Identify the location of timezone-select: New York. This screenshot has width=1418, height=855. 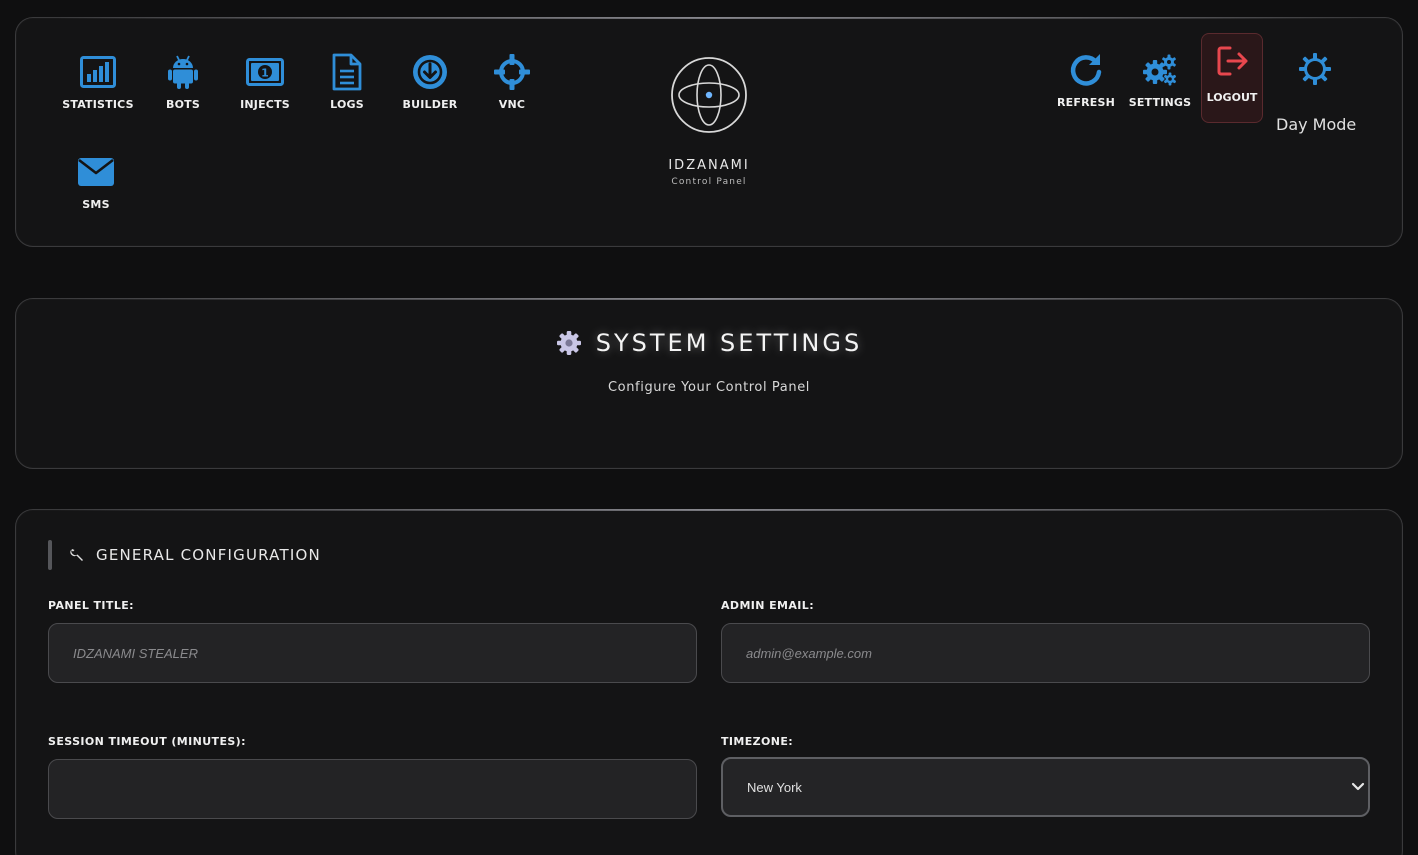
(1045, 787).